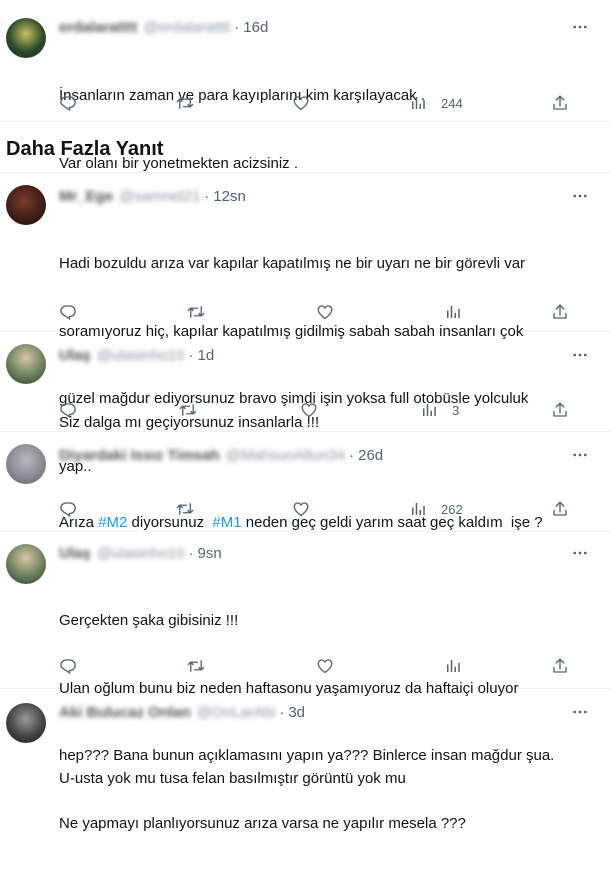  I want to click on views-button: 262, so click(436, 509).